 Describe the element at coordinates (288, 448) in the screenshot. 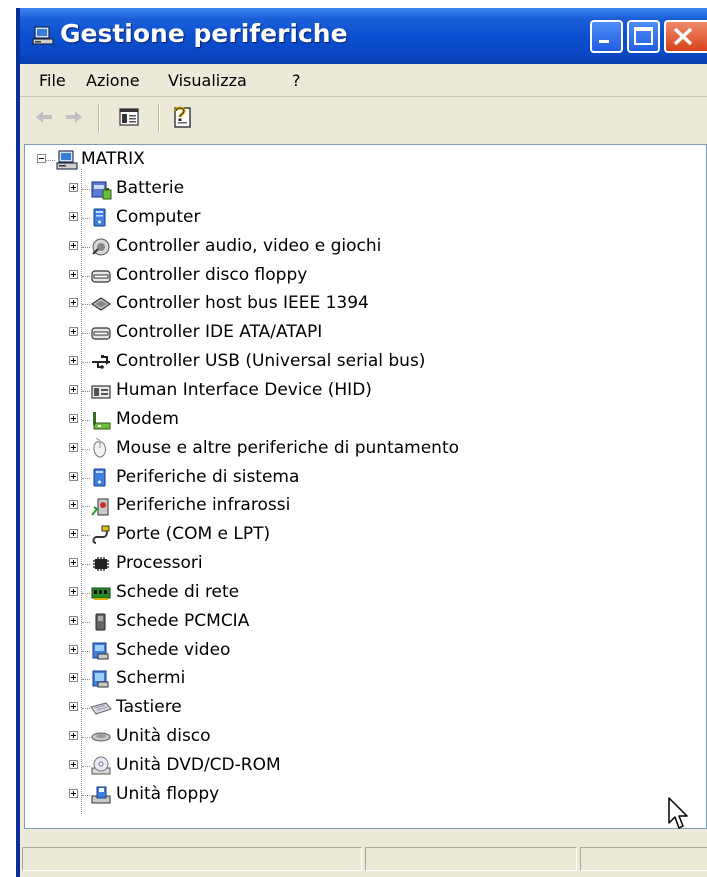

I see `tree-item-label: Mouse e altre periferiche di puntamento` at that location.